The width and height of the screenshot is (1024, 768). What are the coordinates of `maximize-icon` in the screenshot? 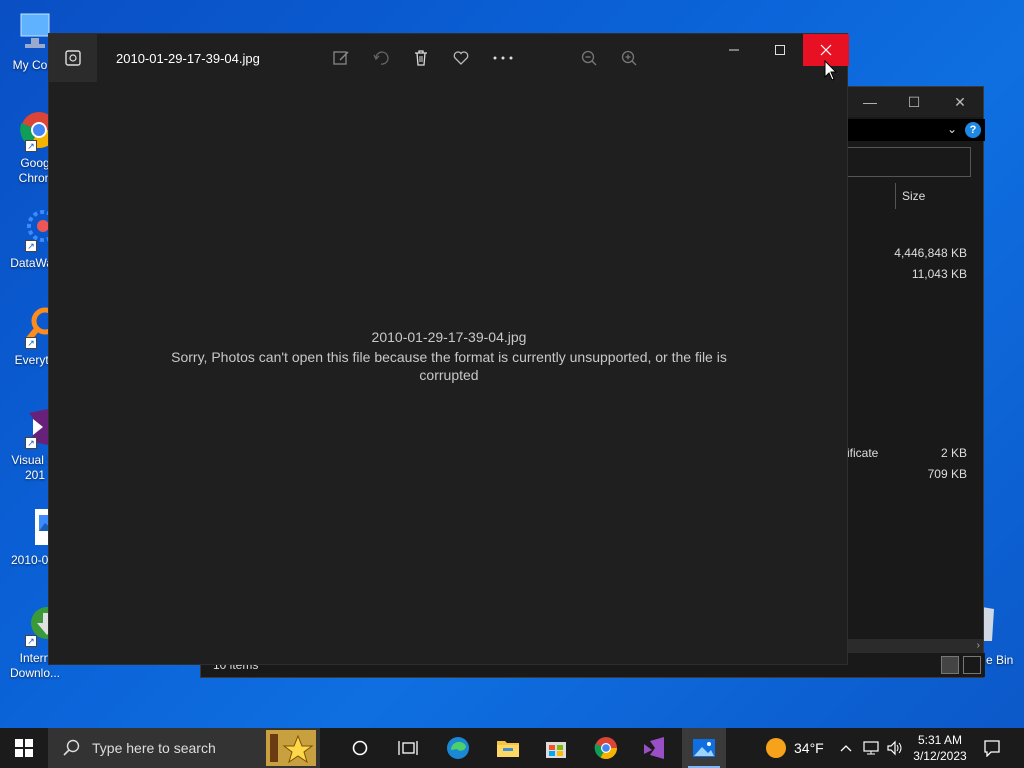 It's located at (780, 50).